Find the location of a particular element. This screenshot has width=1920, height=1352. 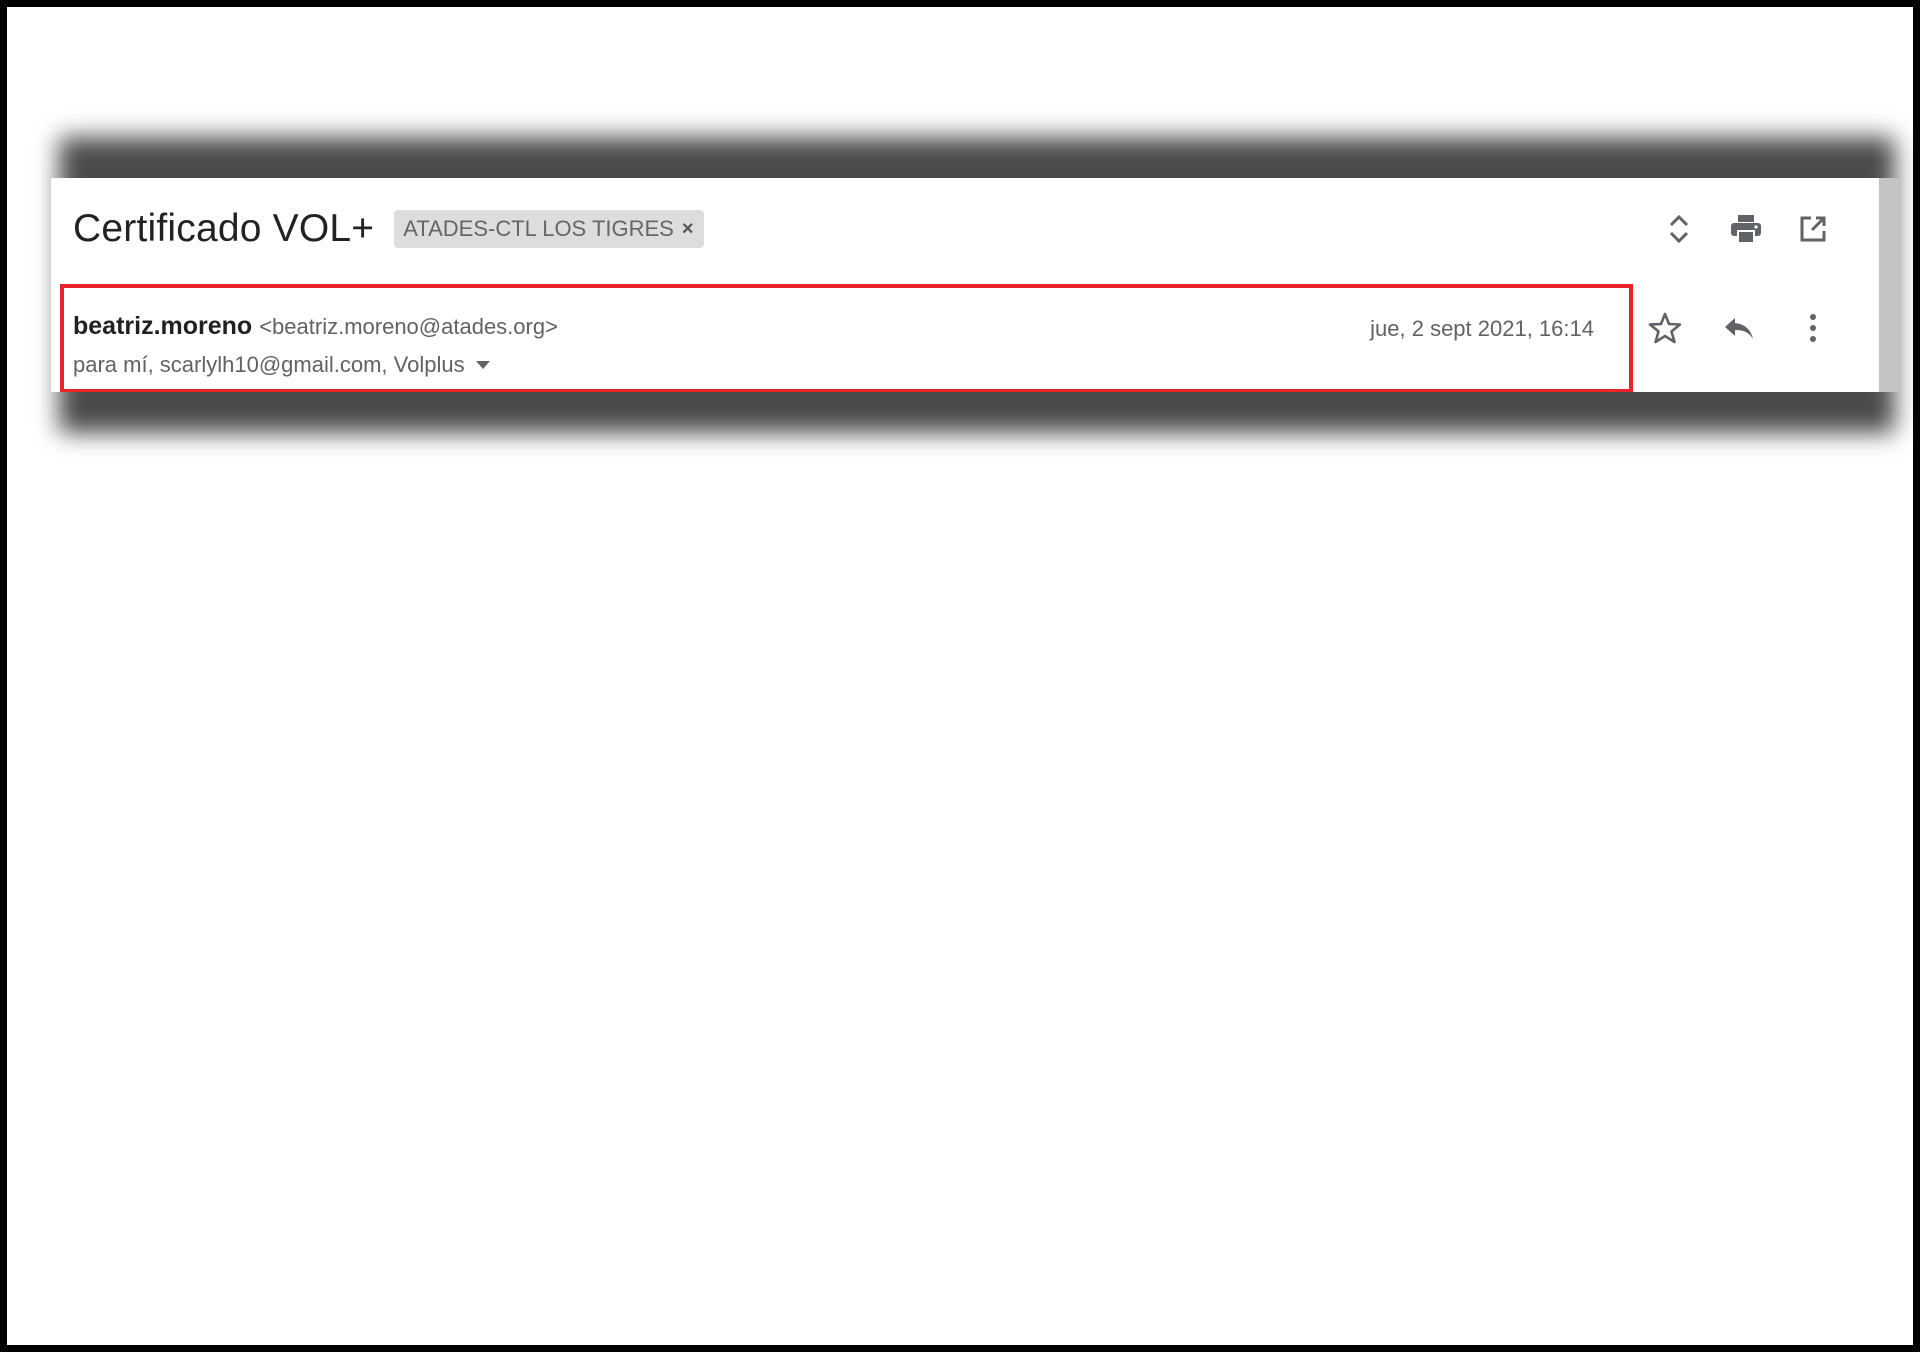

scrollbar is located at coordinates (1889, 285).